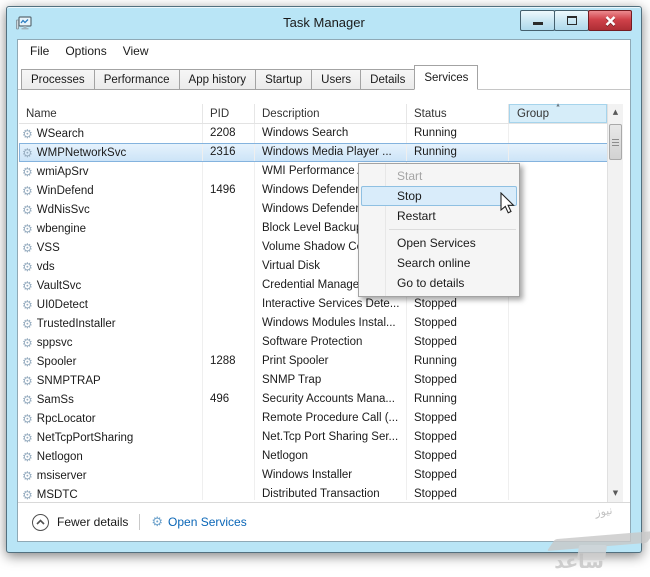  What do you see at coordinates (39, 51) in the screenshot?
I see `menu-item-file: File` at bounding box center [39, 51].